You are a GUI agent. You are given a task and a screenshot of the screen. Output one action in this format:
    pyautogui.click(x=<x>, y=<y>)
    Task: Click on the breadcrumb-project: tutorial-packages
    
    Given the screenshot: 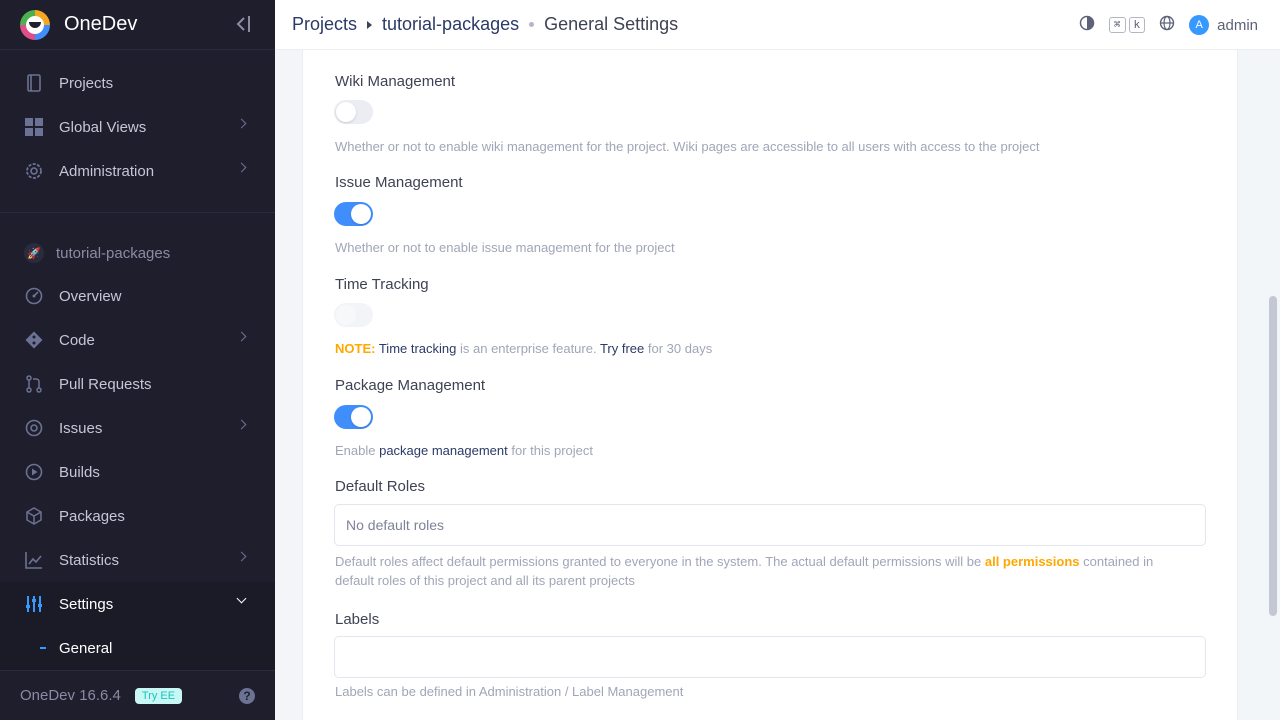 What is the action you would take?
    pyautogui.click(x=450, y=24)
    